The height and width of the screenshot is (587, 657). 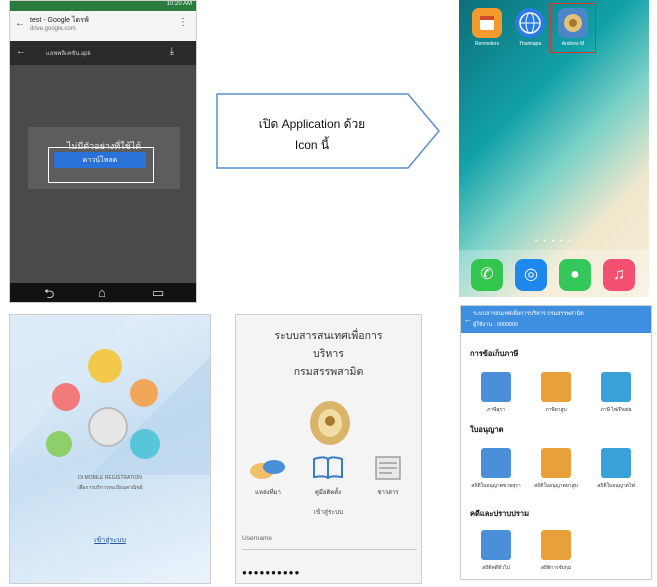 I want to click on splash-graphic, so click(x=110, y=395).